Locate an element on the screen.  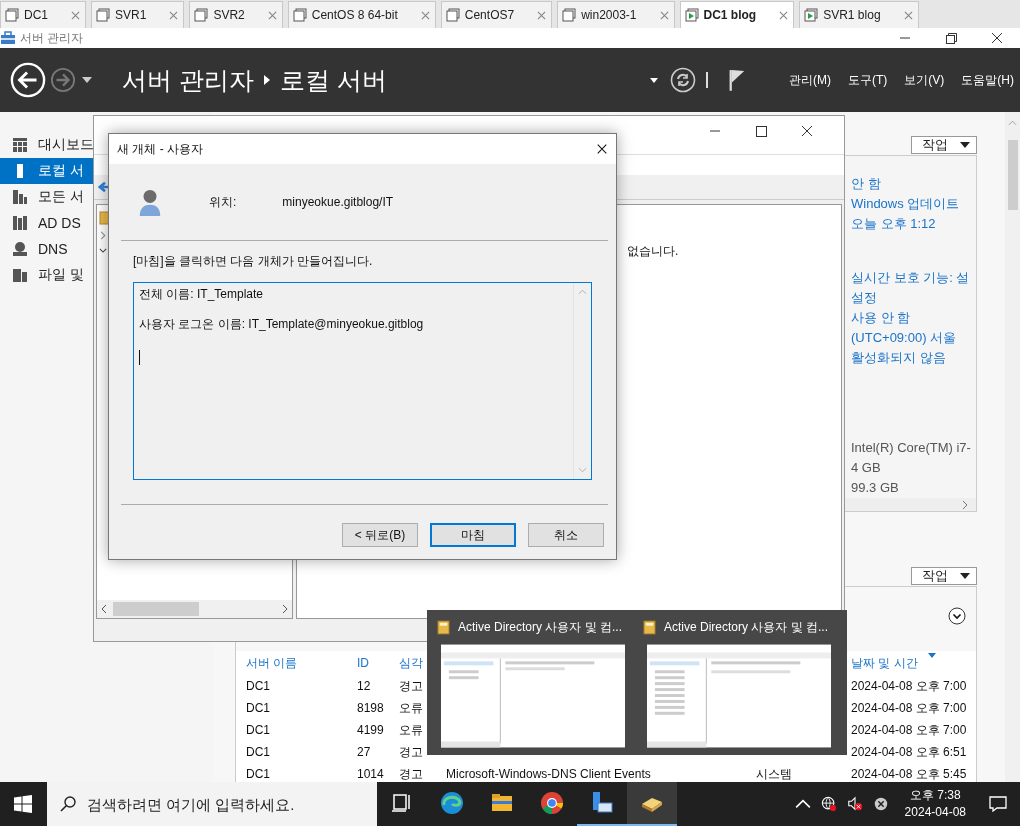
table-cell: 27 is located at coordinates (364, 752).